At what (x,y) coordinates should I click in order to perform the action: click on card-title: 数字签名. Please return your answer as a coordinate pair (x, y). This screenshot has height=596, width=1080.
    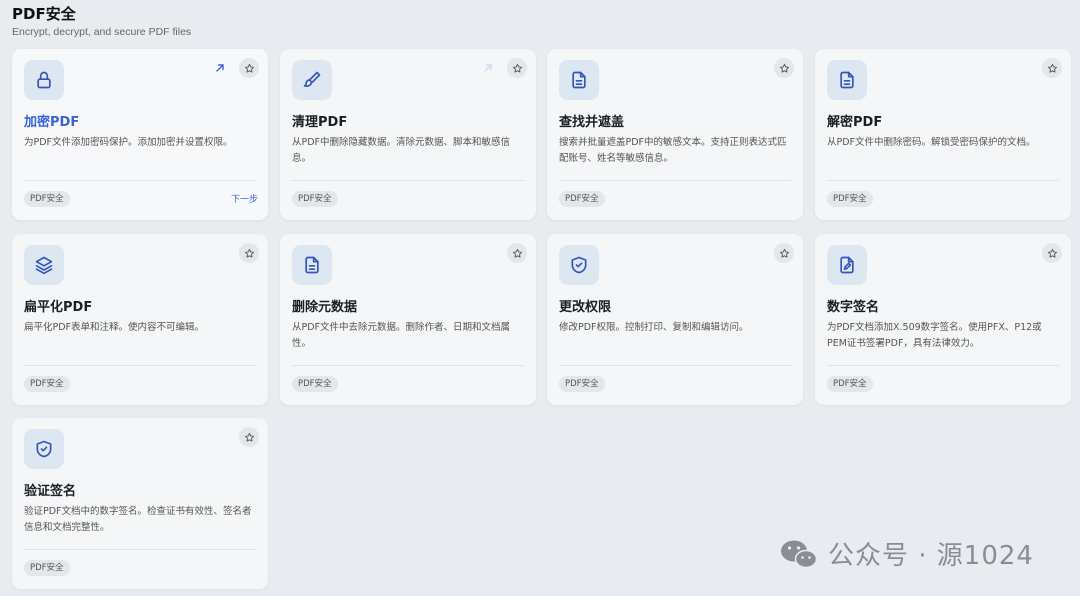
    Looking at the image, I should click on (853, 307).